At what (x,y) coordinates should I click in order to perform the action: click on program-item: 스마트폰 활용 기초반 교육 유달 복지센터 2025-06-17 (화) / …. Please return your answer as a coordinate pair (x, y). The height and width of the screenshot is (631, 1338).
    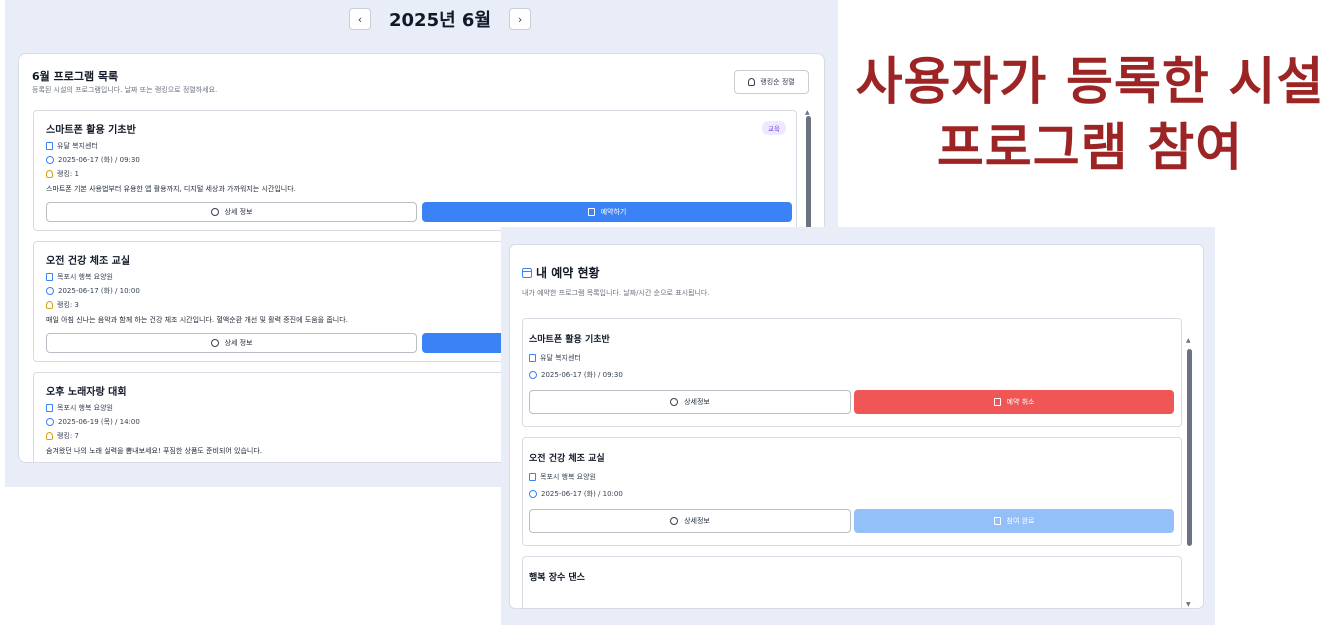
    Looking at the image, I should click on (415, 170).